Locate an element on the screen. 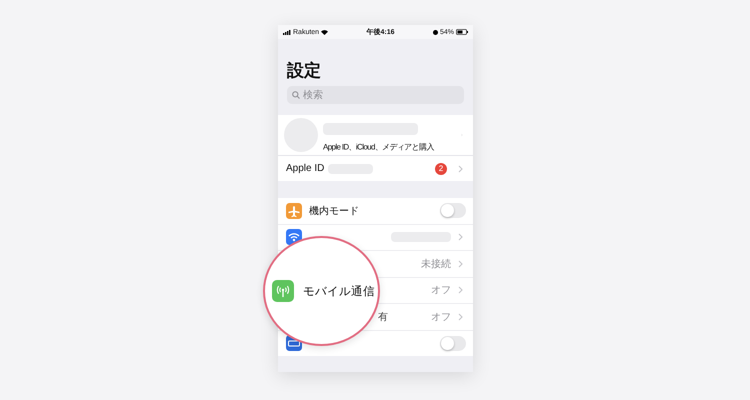 This screenshot has width=750, height=400. row-value: 未接続 is located at coordinates (436, 264).